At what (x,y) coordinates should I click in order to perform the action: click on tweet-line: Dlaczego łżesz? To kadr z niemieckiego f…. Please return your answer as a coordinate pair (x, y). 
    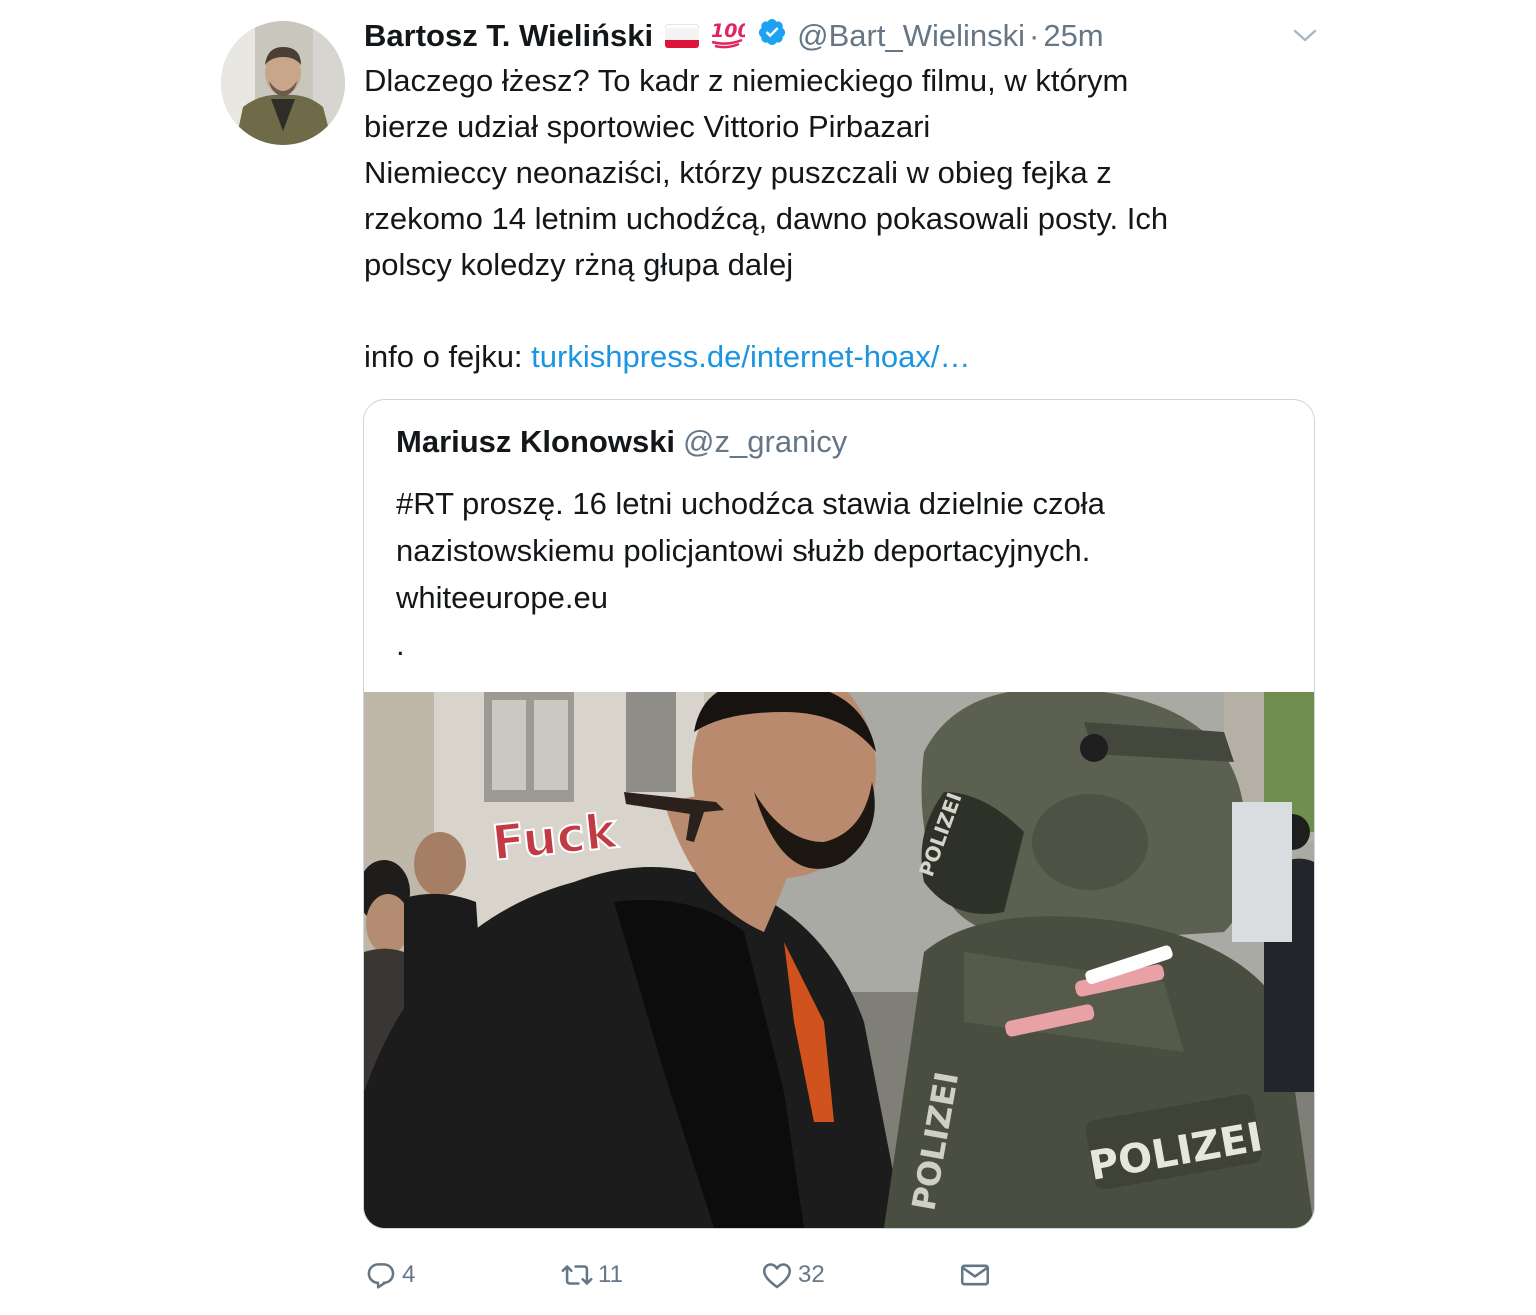
    Looking at the image, I should click on (746, 80).